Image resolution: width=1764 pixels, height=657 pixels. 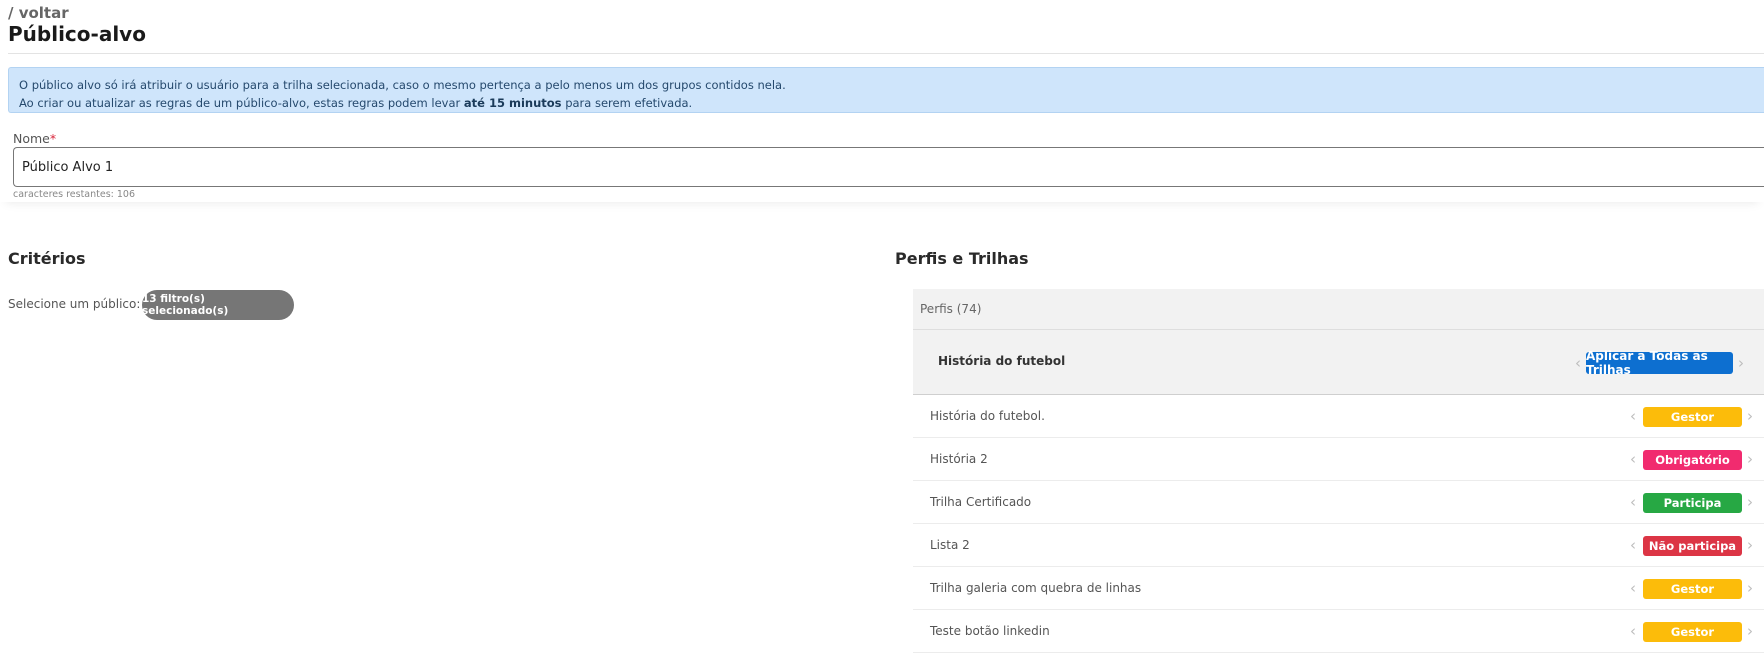 I want to click on alert-line-2-end: para serem efetivada., so click(x=627, y=103).